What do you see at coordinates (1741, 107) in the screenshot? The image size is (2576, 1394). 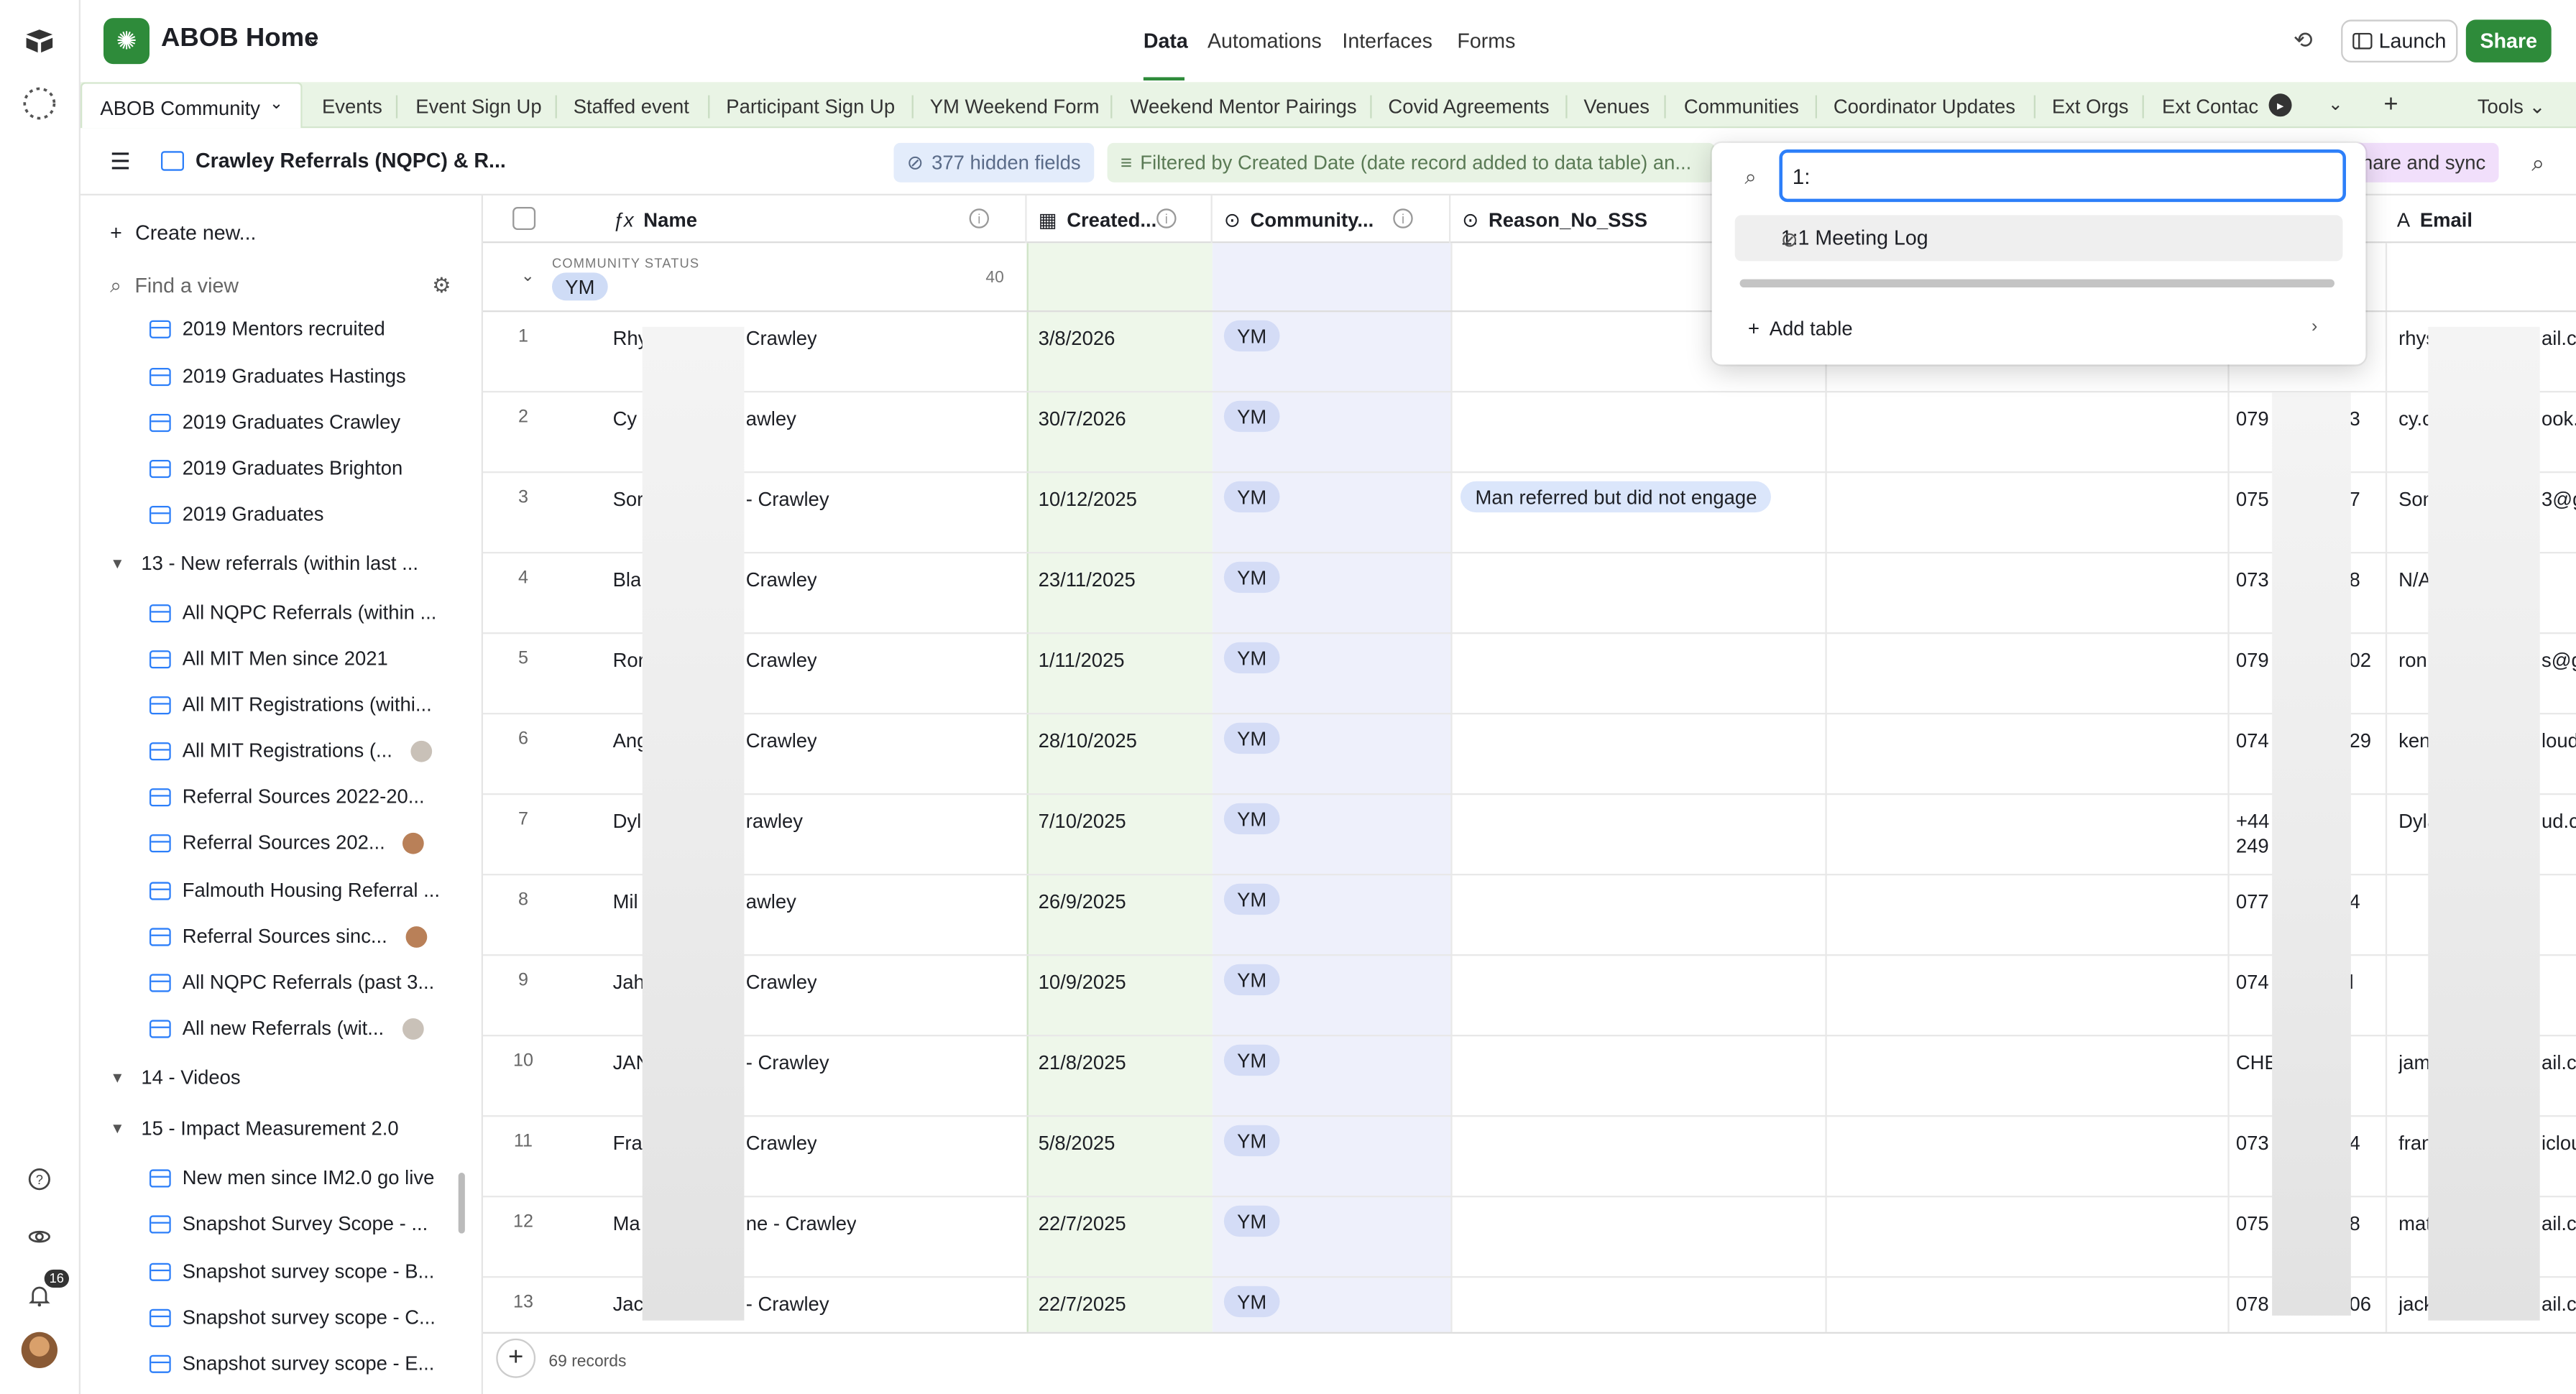 I see `tab-communities: Communities` at bounding box center [1741, 107].